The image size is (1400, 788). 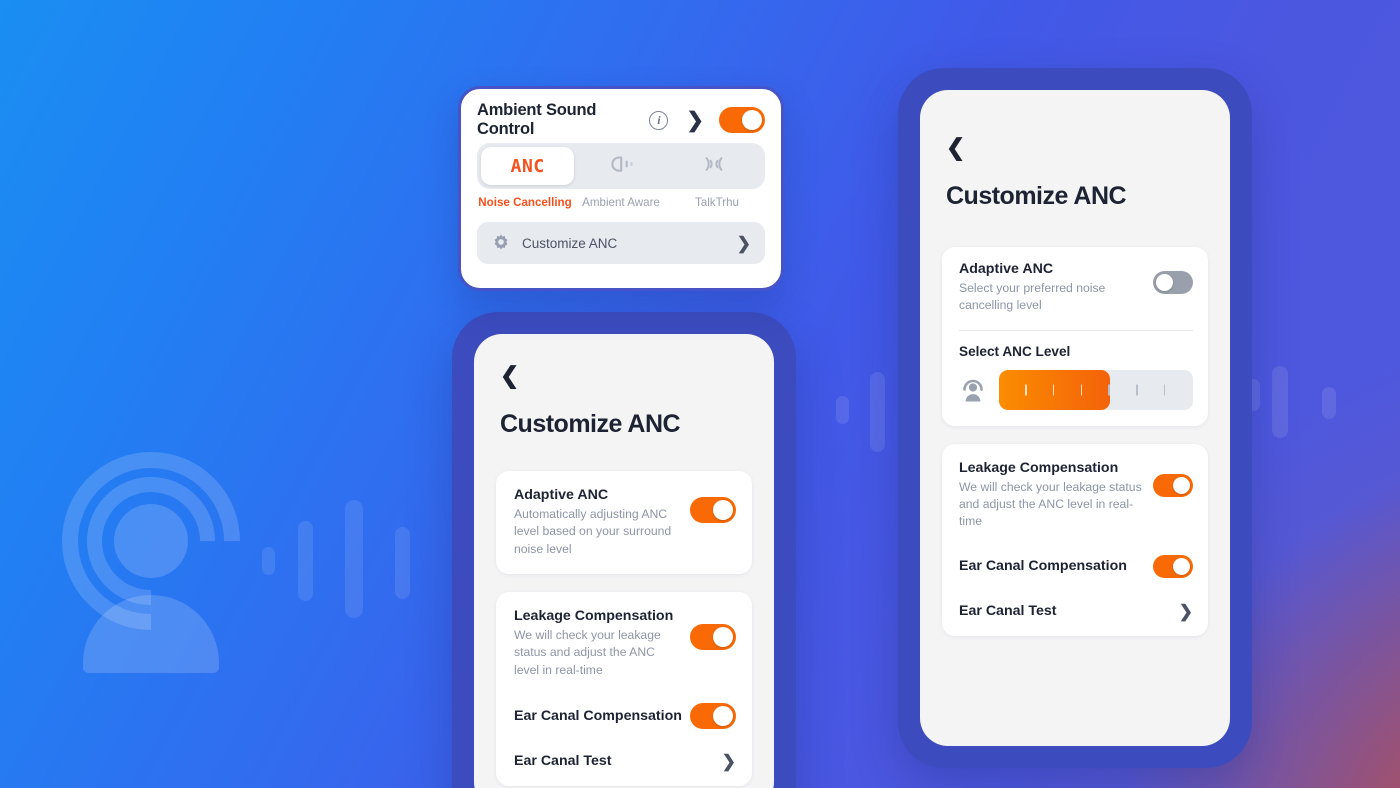 What do you see at coordinates (1076, 330) in the screenshot?
I see `panel-divider` at bounding box center [1076, 330].